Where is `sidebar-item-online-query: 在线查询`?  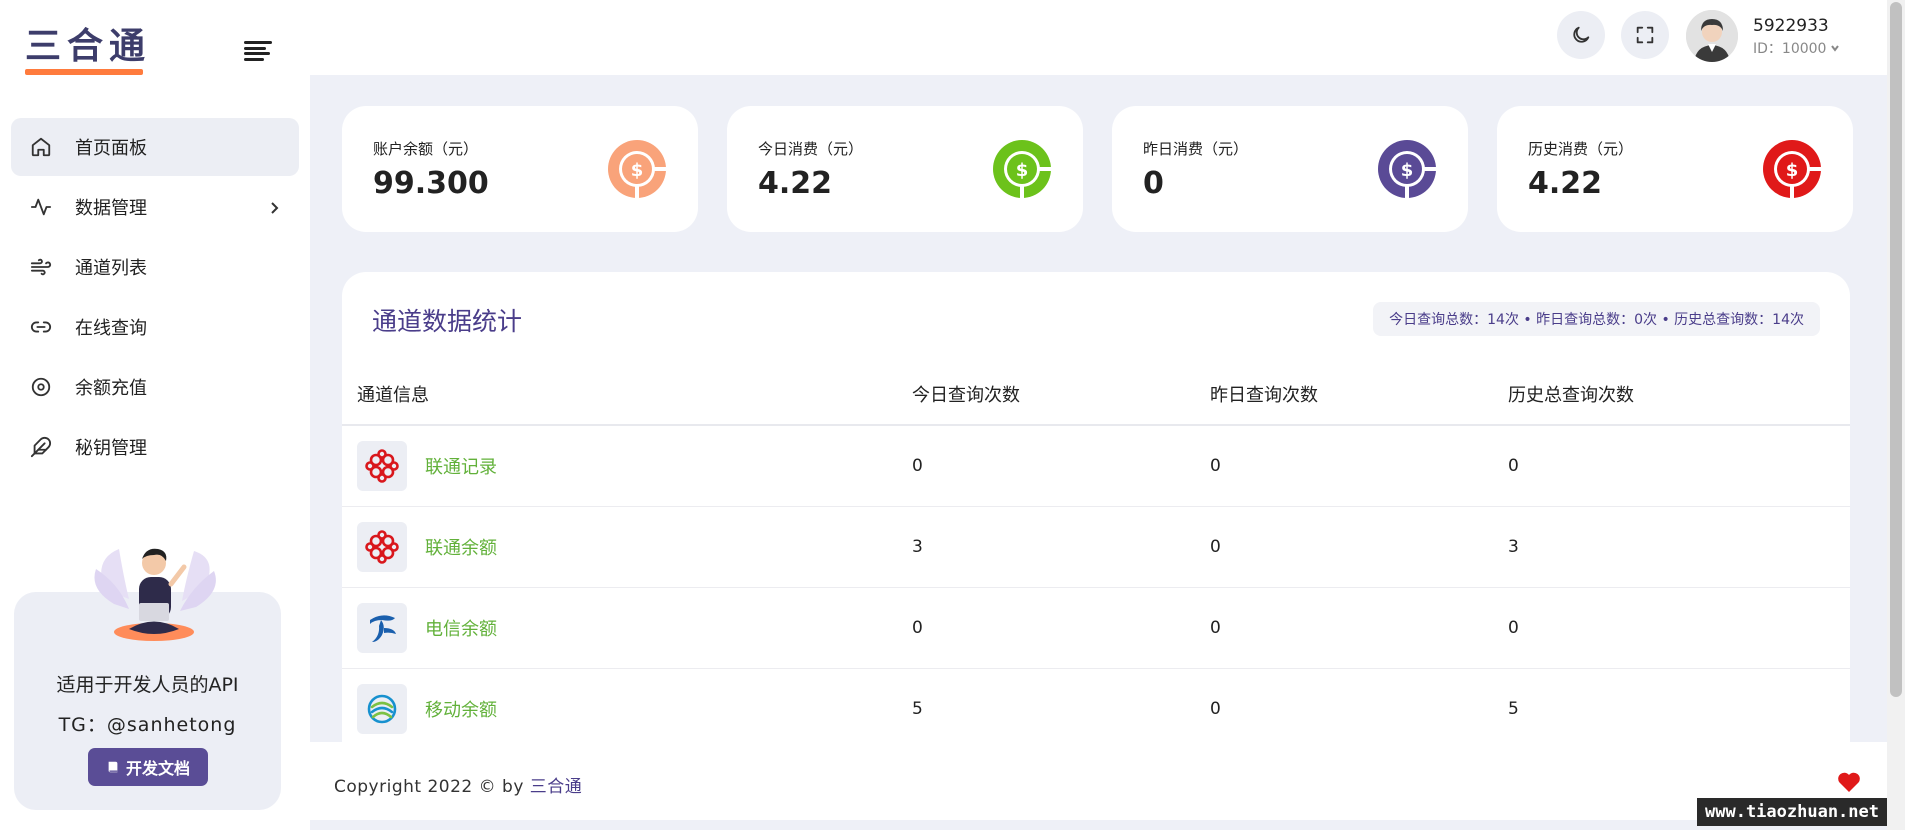 sidebar-item-online-query: 在线查询 is located at coordinates (155, 327).